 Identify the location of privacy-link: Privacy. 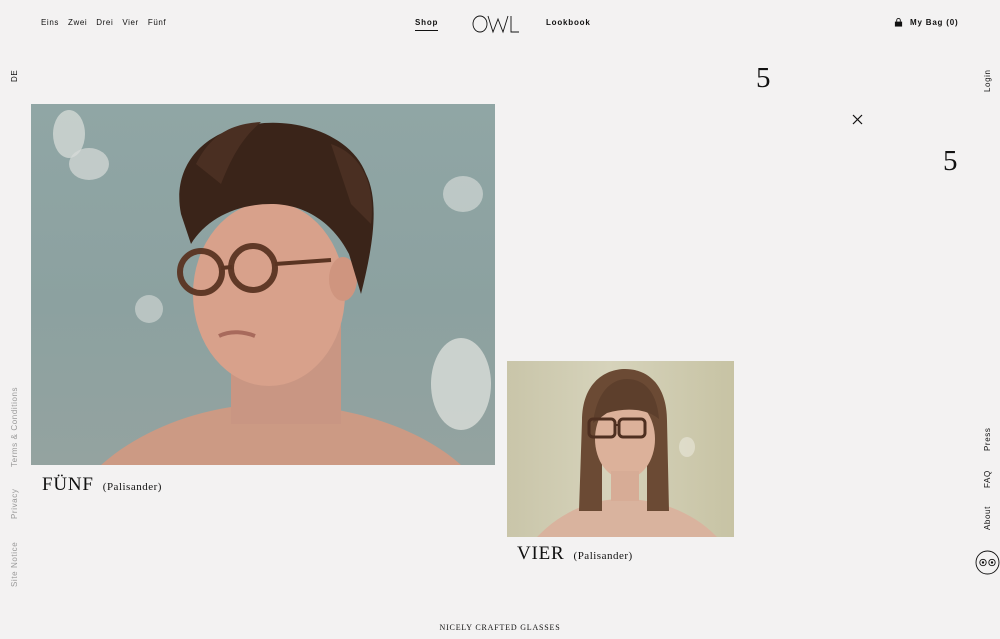
(14, 504).